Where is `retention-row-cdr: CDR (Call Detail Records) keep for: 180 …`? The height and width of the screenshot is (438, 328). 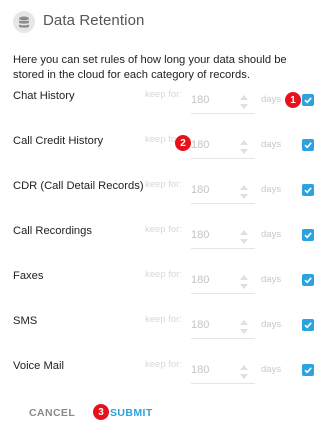 retention-row-cdr: CDR (Call Detail Records) keep for: 180 … is located at coordinates (164, 189).